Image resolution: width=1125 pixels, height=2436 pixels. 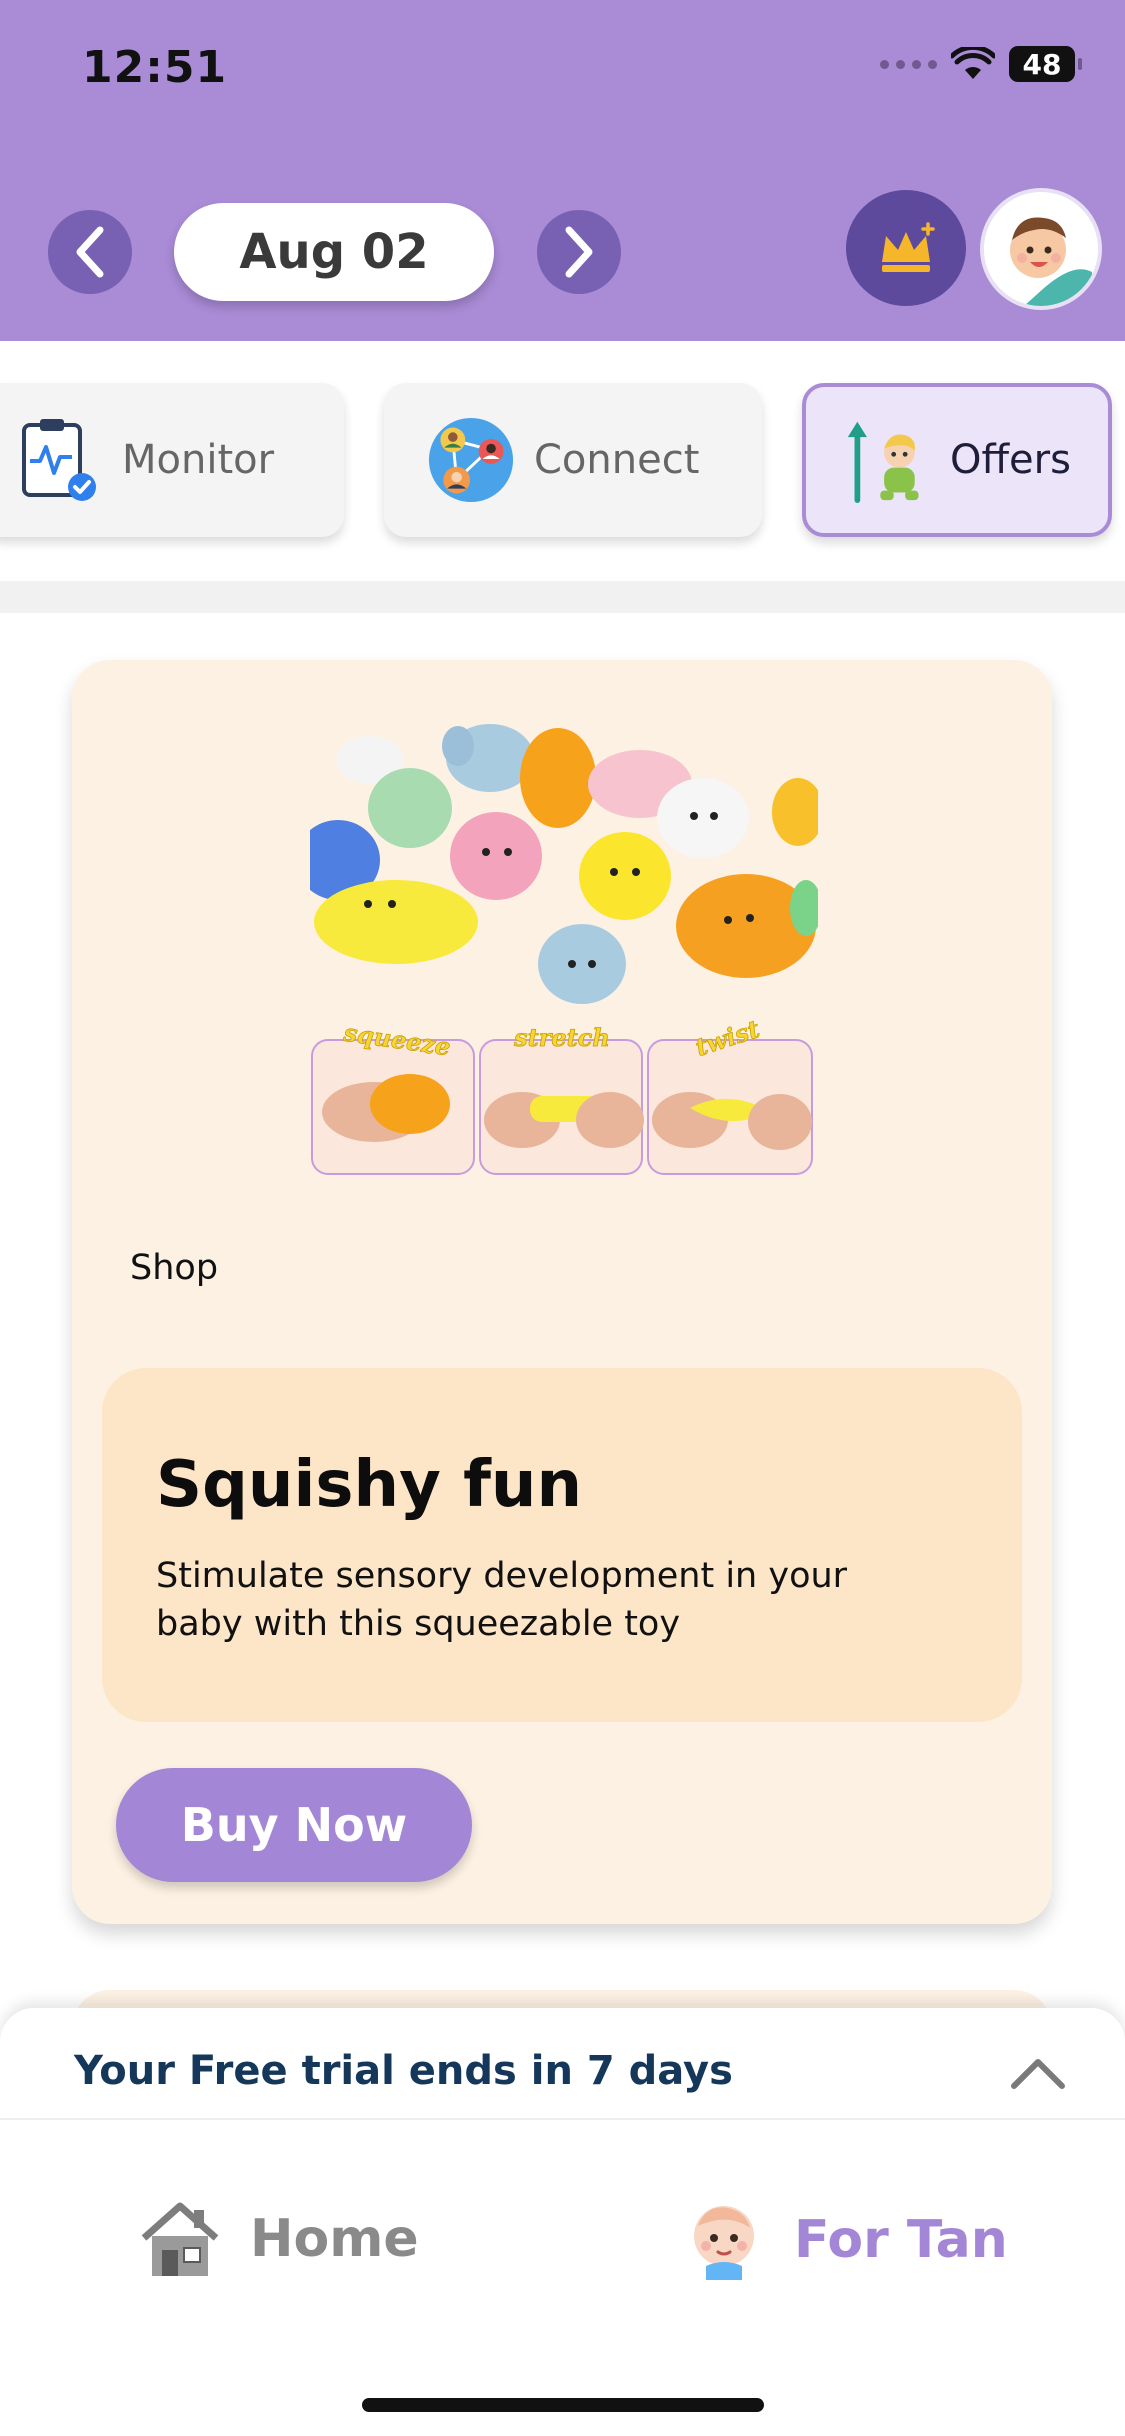 I want to click on next-date-button, so click(x=579, y=252).